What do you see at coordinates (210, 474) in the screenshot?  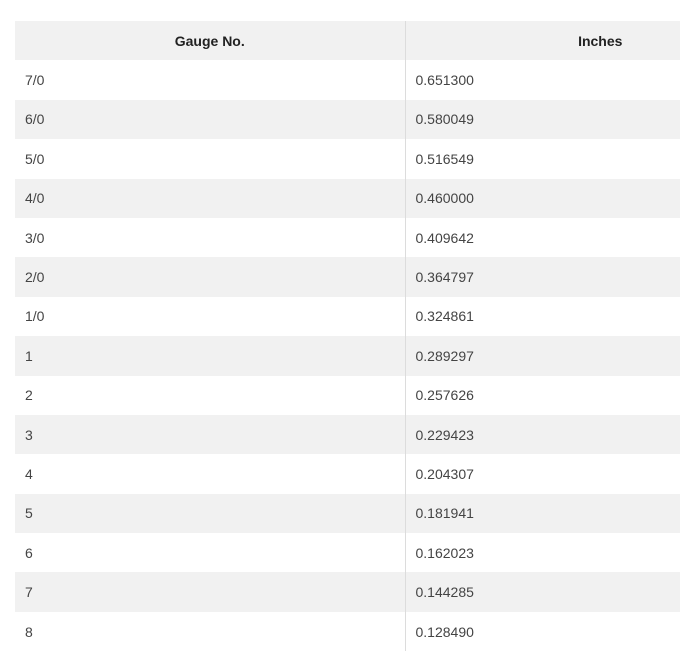 I see `cell-gauge-no: 4` at bounding box center [210, 474].